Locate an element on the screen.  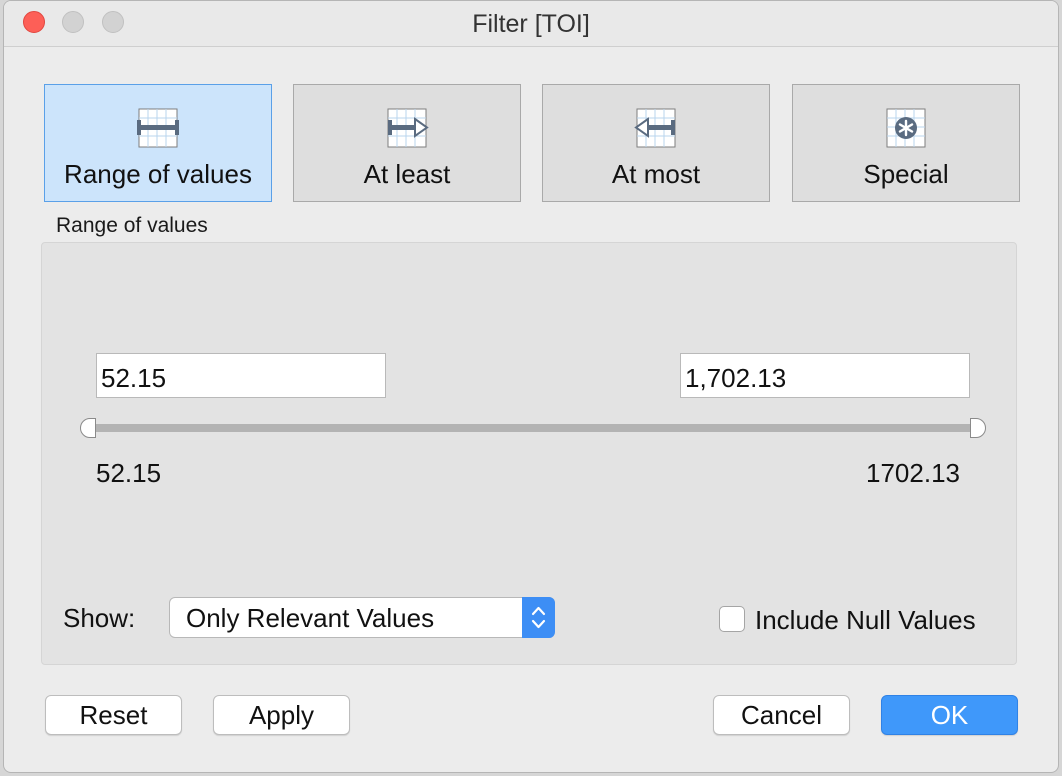
at-least-tab: At least is located at coordinates (407, 143).